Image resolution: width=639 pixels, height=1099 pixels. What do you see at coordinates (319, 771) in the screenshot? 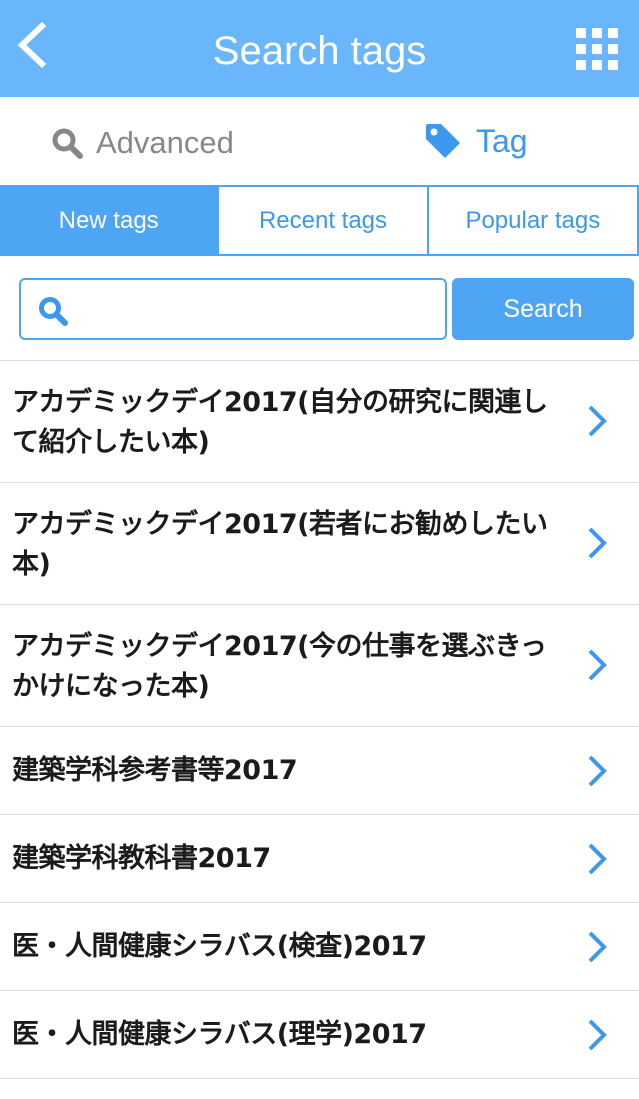
I see `list-item: 建築学科参考書等2017` at bounding box center [319, 771].